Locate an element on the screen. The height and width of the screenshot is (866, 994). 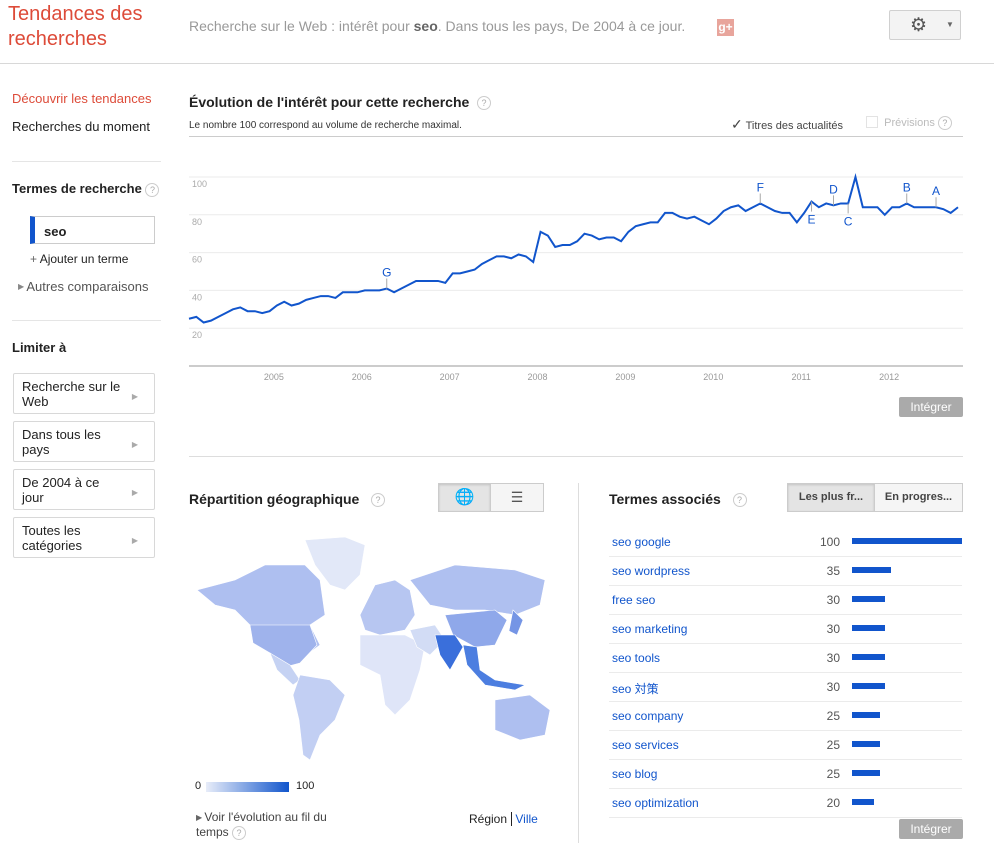
related-term-value: 20 is located at coordinates (833, 803).